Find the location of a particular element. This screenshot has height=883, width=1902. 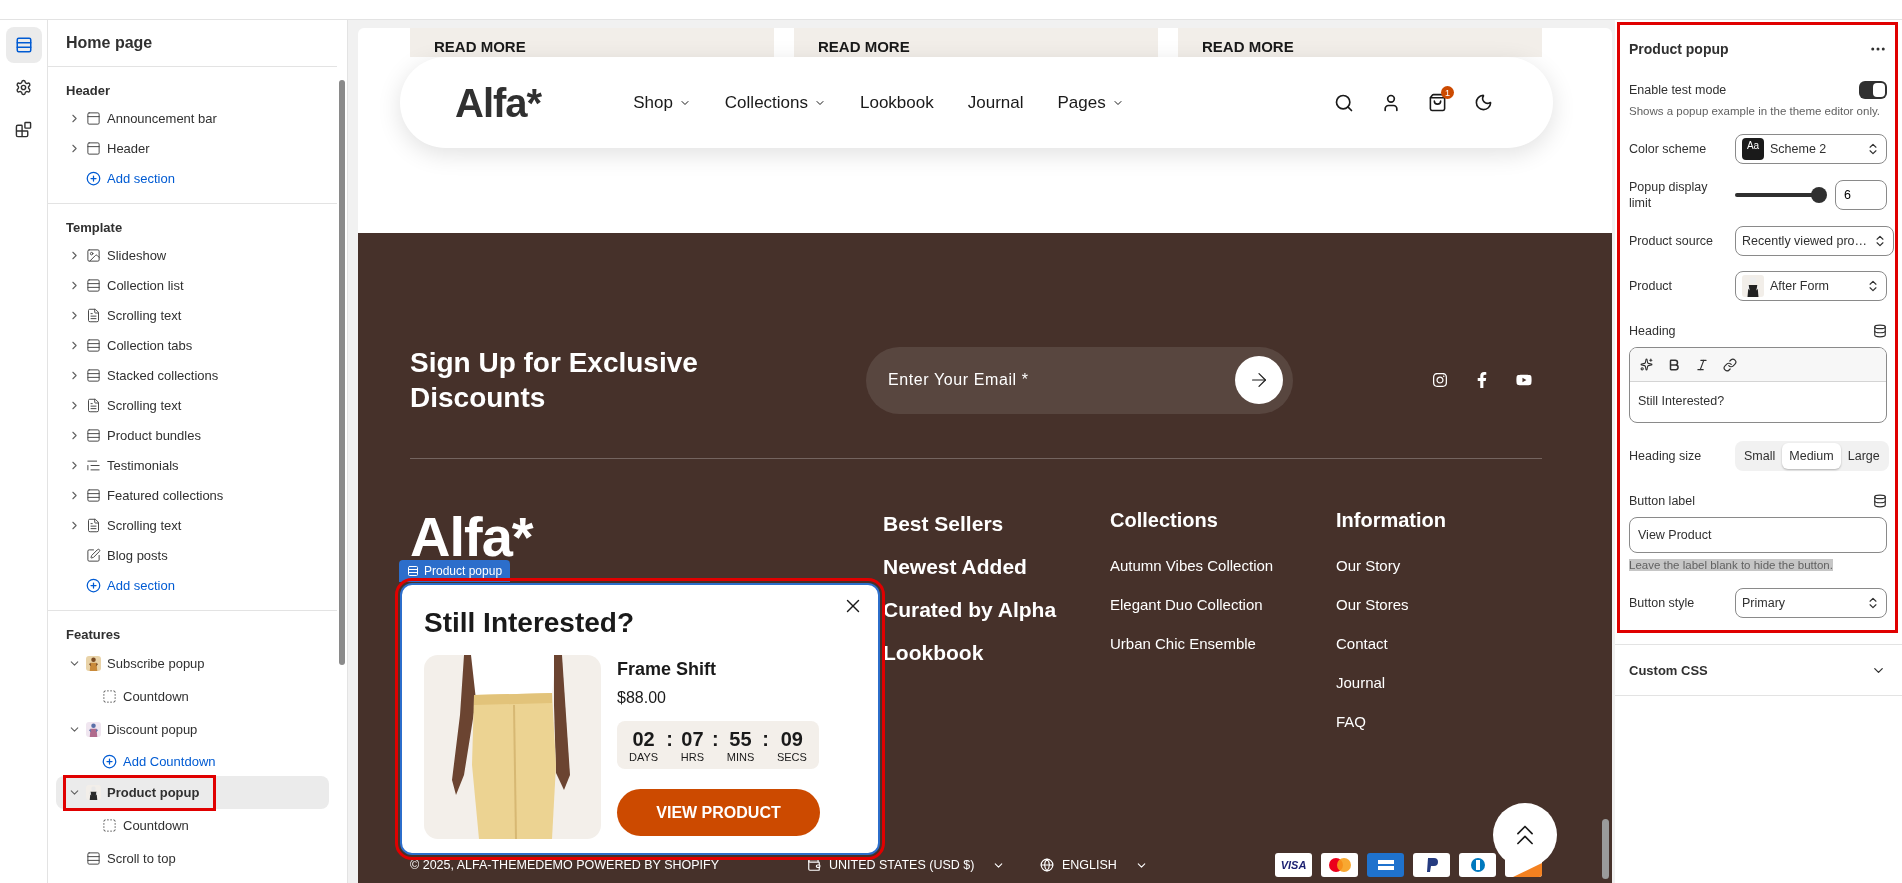

nav-link: Journal is located at coordinates (995, 102).